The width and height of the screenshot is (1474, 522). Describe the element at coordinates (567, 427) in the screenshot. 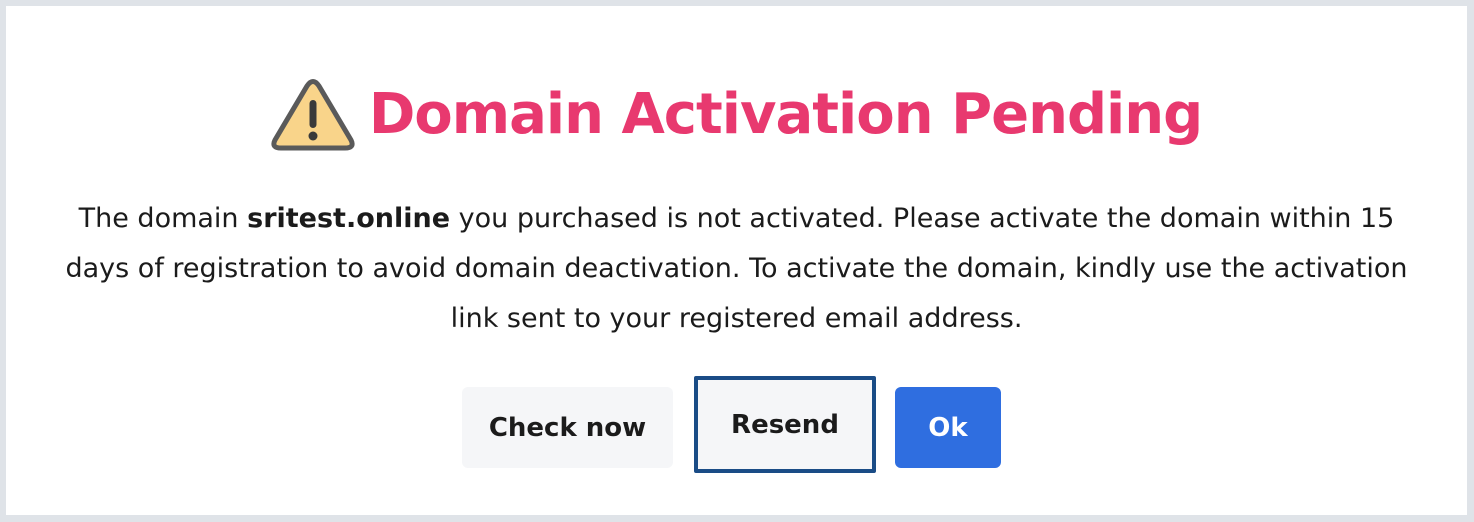

I see `check-now-button: Check now` at that location.